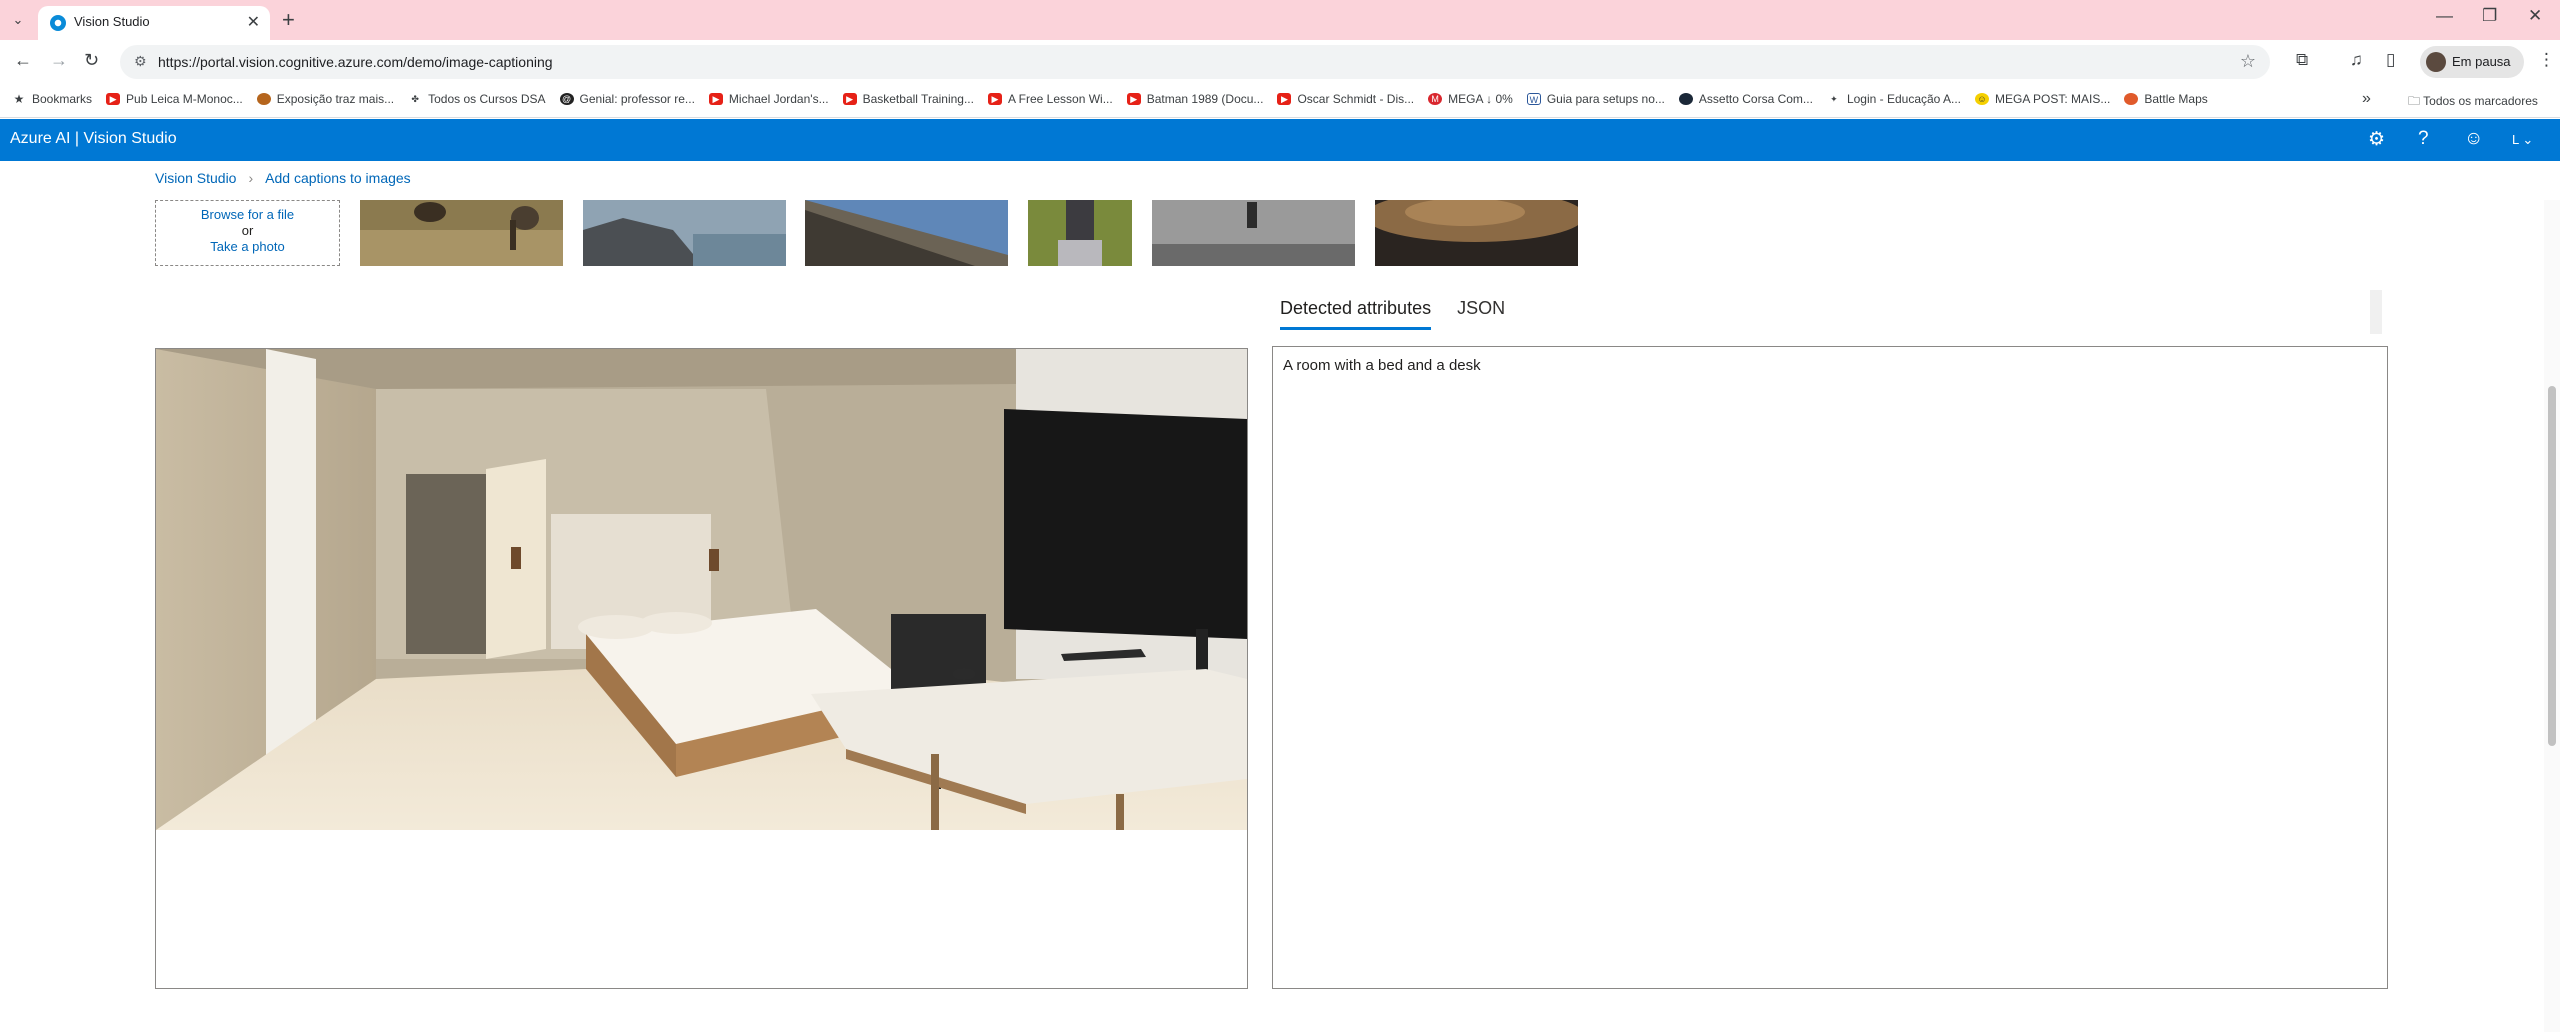 The height and width of the screenshot is (1032, 2560). I want to click on profile-button: Em pausa, so click(2472, 62).